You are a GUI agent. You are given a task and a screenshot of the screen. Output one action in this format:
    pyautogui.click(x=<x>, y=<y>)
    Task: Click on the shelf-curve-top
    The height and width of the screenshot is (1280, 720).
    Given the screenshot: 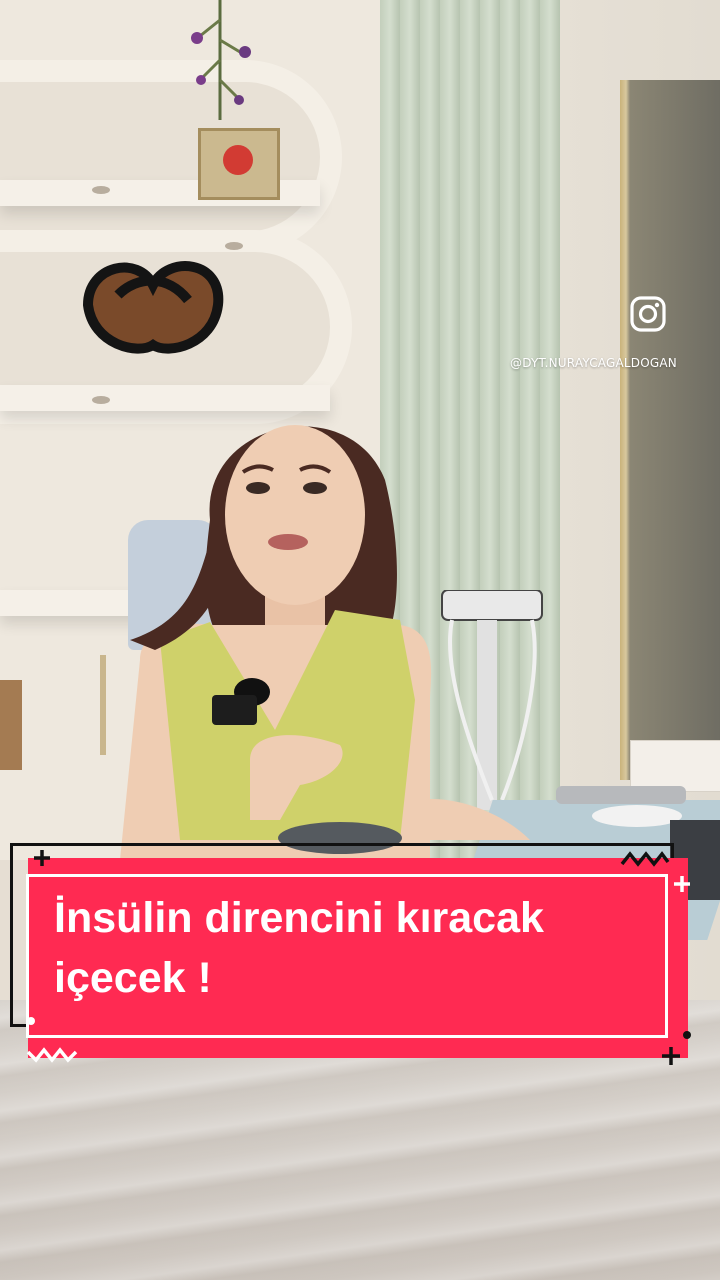 What is the action you would take?
    pyautogui.click(x=171, y=157)
    